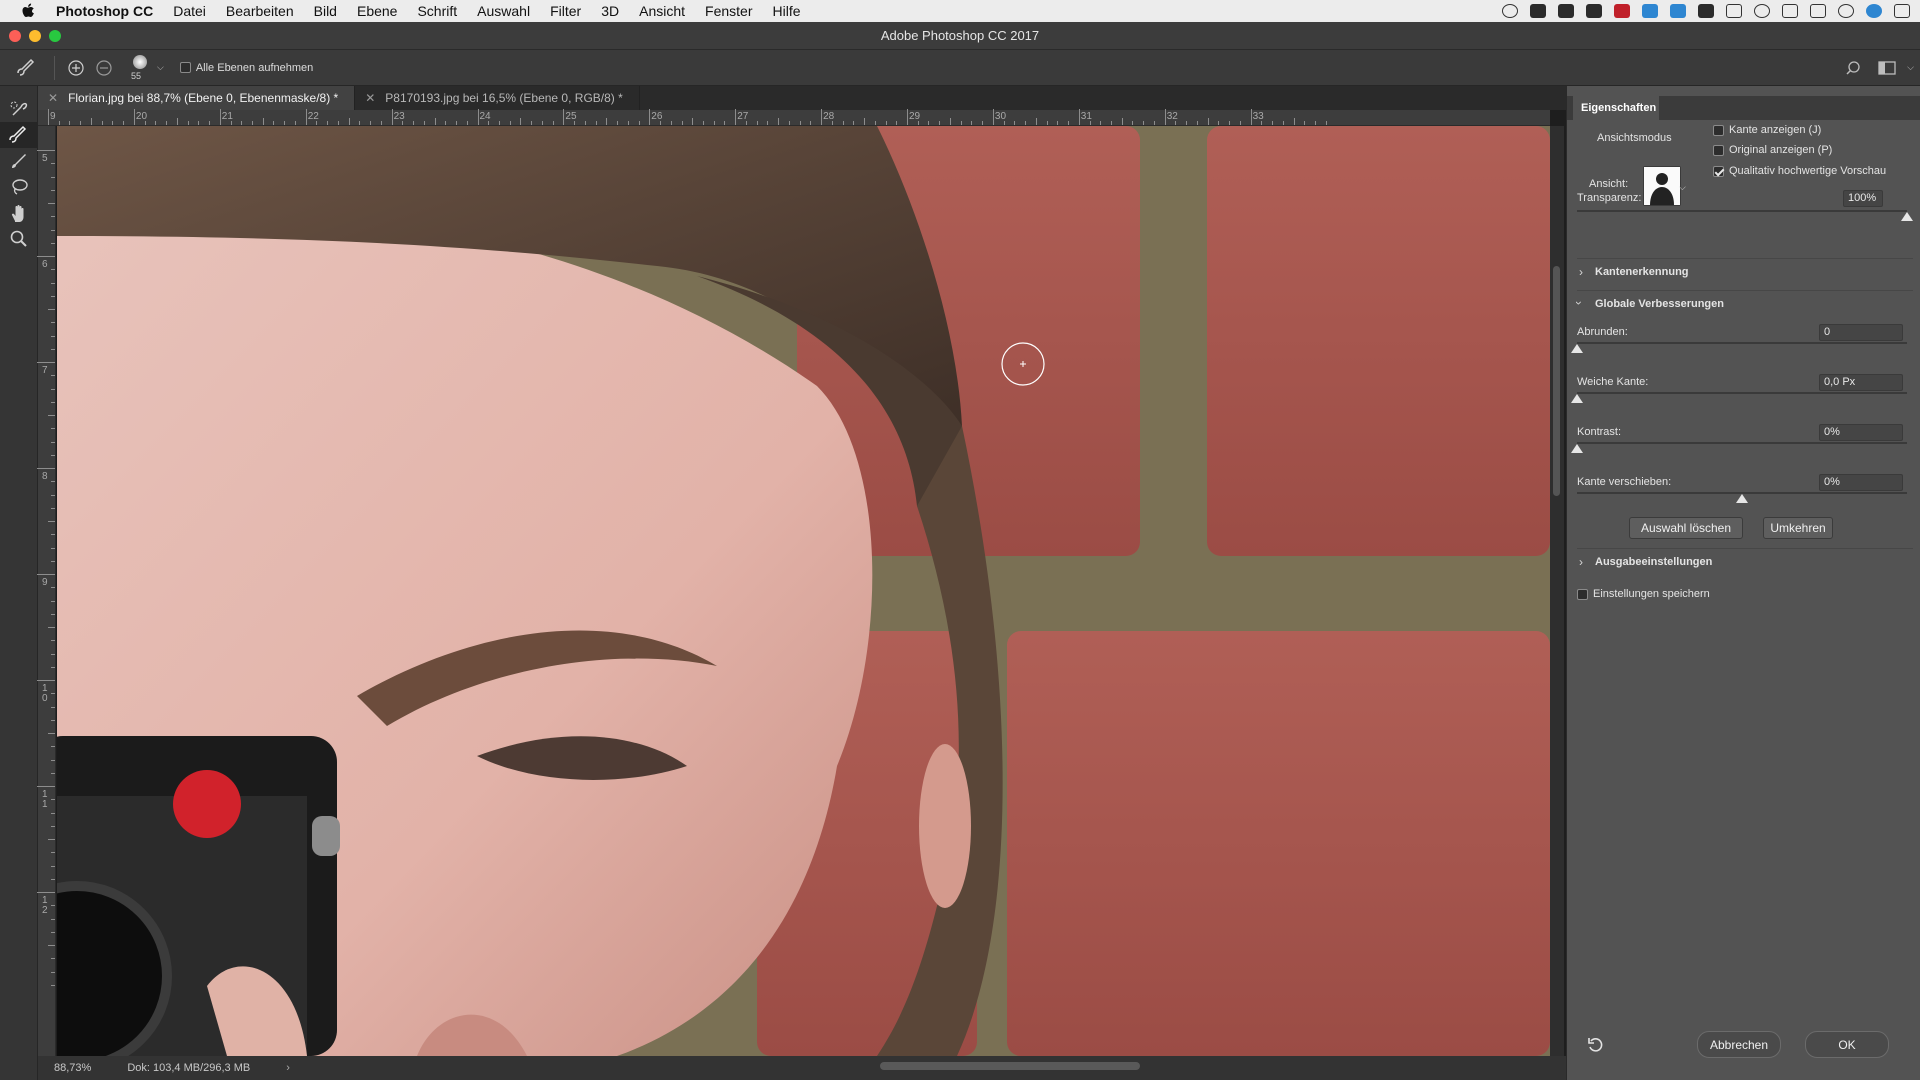 The width and height of the screenshot is (1920, 1080). Describe the element at coordinates (1650, 11) in the screenshot. I see `app-blue-icon` at that location.